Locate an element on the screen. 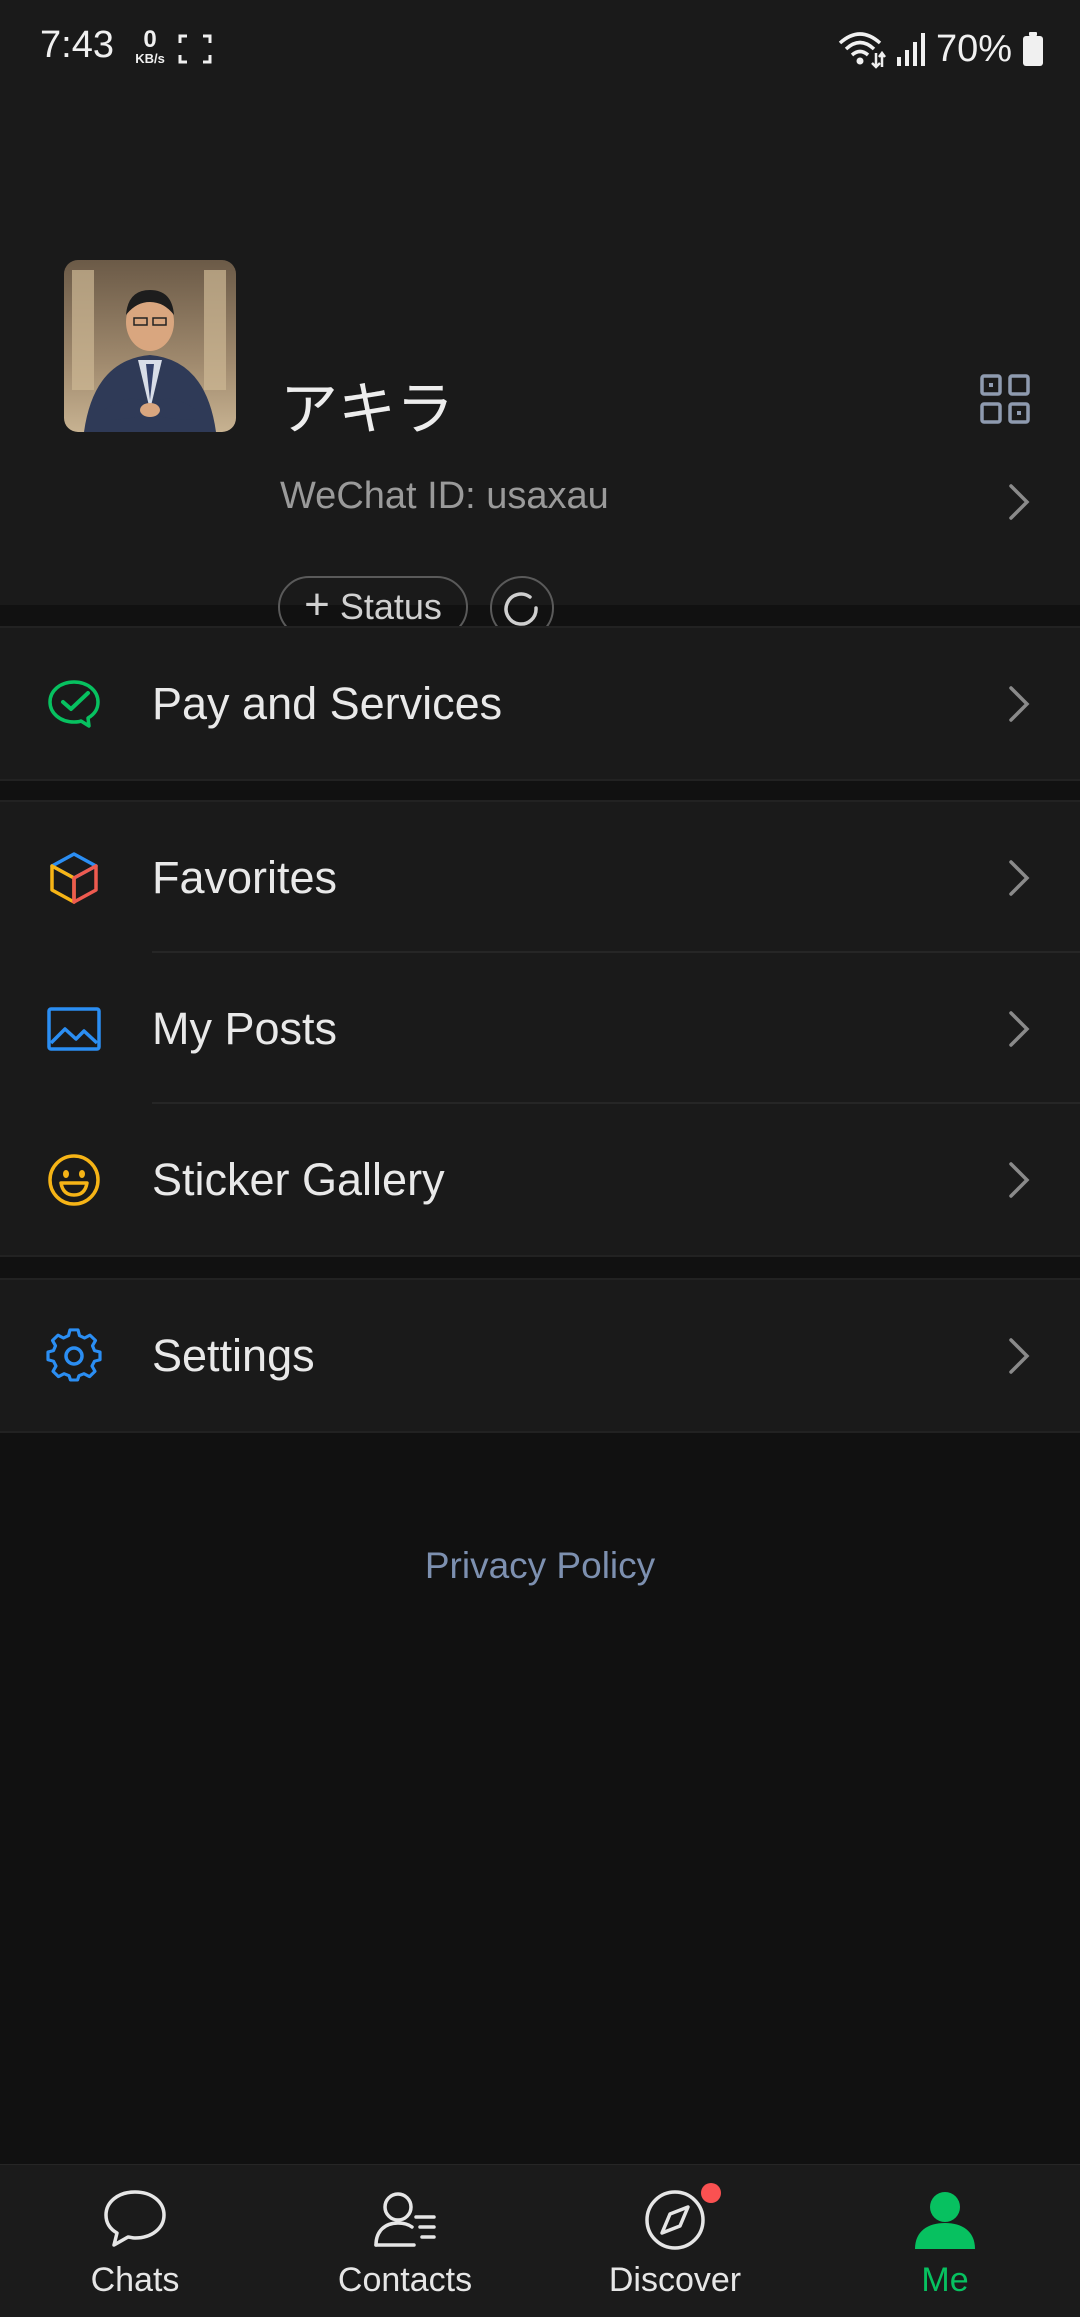  menu-item-my-posts: My Posts is located at coordinates (540, 1028).